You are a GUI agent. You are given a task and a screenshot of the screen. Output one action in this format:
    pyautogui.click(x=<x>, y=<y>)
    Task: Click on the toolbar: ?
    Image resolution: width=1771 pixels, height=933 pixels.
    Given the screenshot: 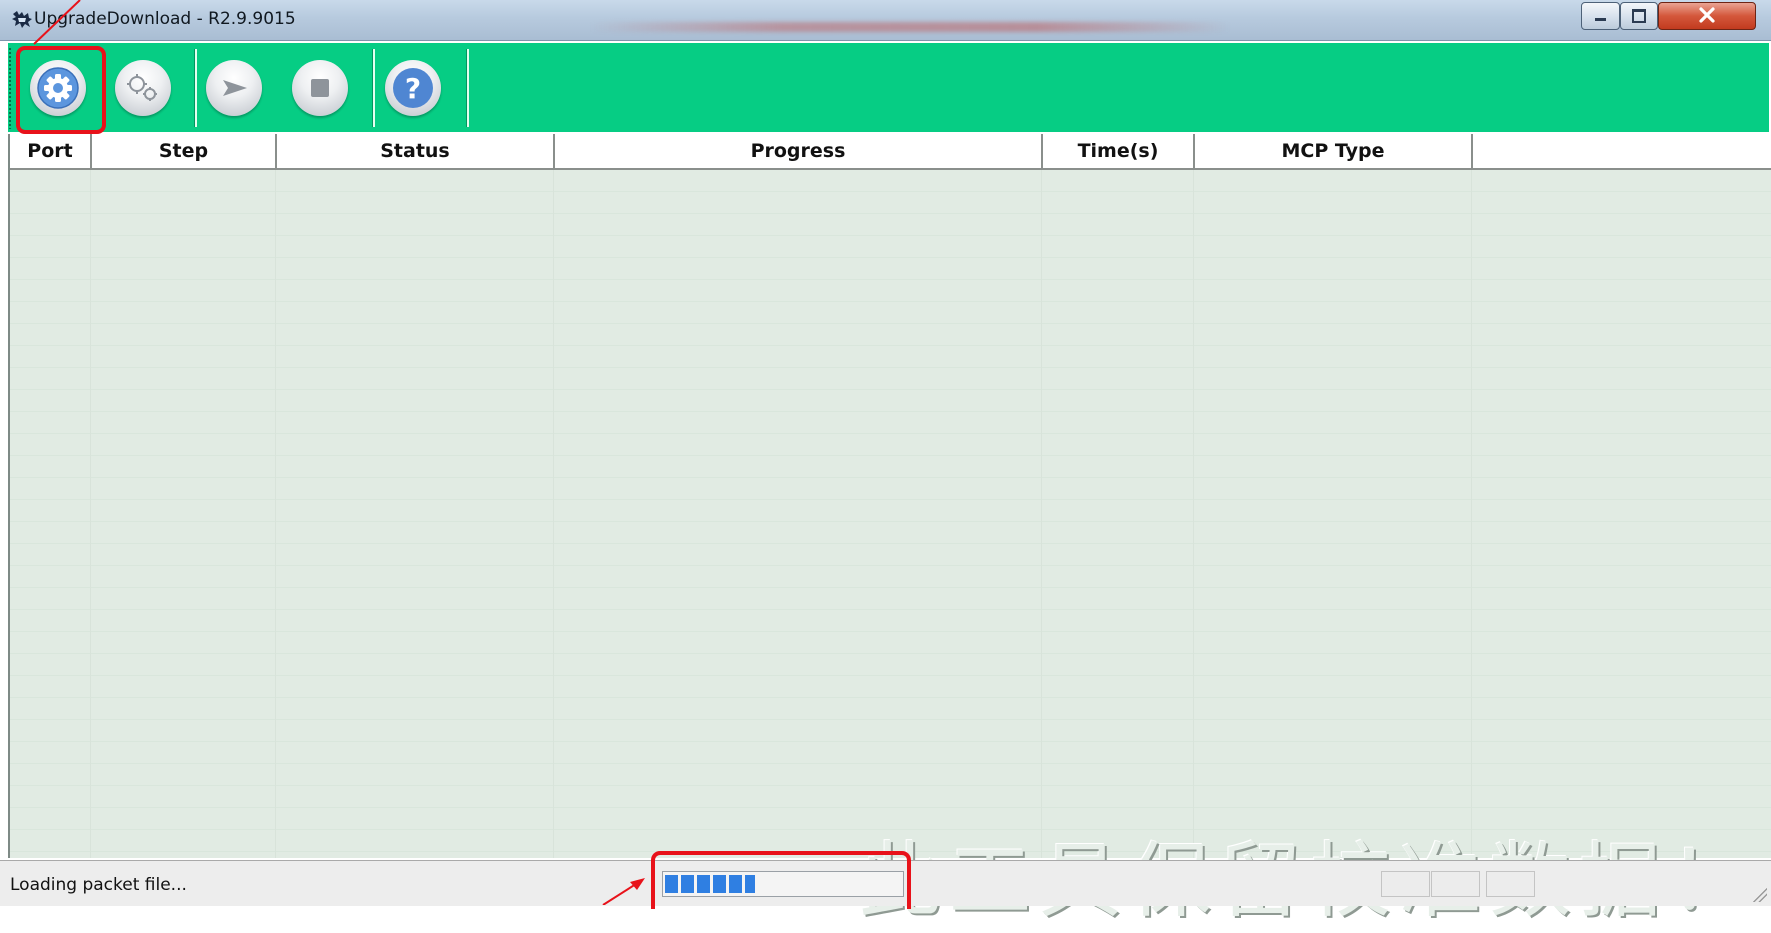 What is the action you would take?
    pyautogui.click(x=888, y=87)
    